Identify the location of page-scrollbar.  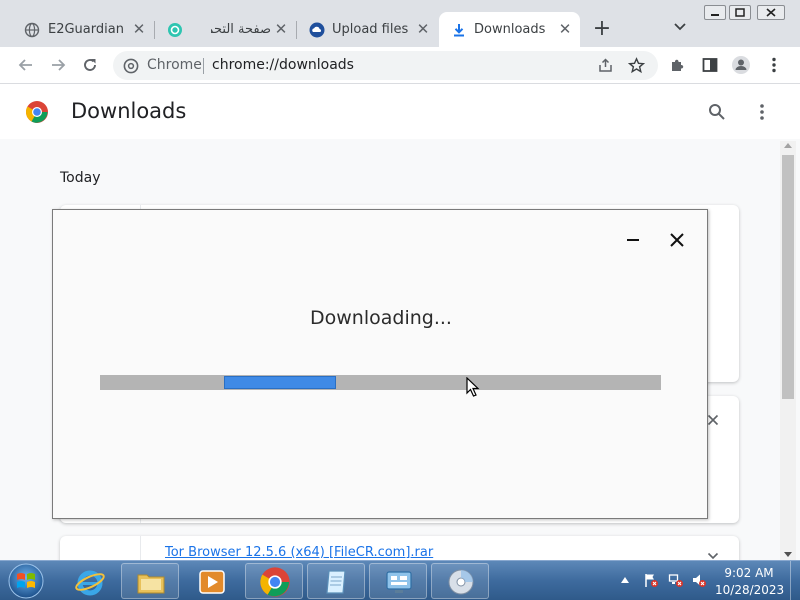
(788, 350).